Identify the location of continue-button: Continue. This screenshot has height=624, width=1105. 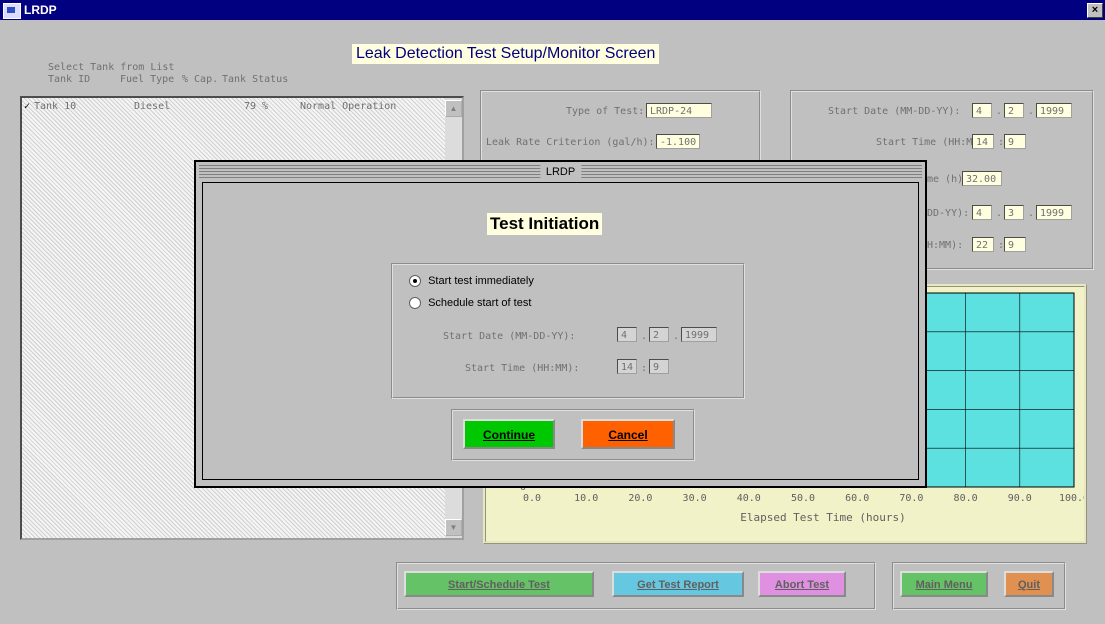
(509, 434).